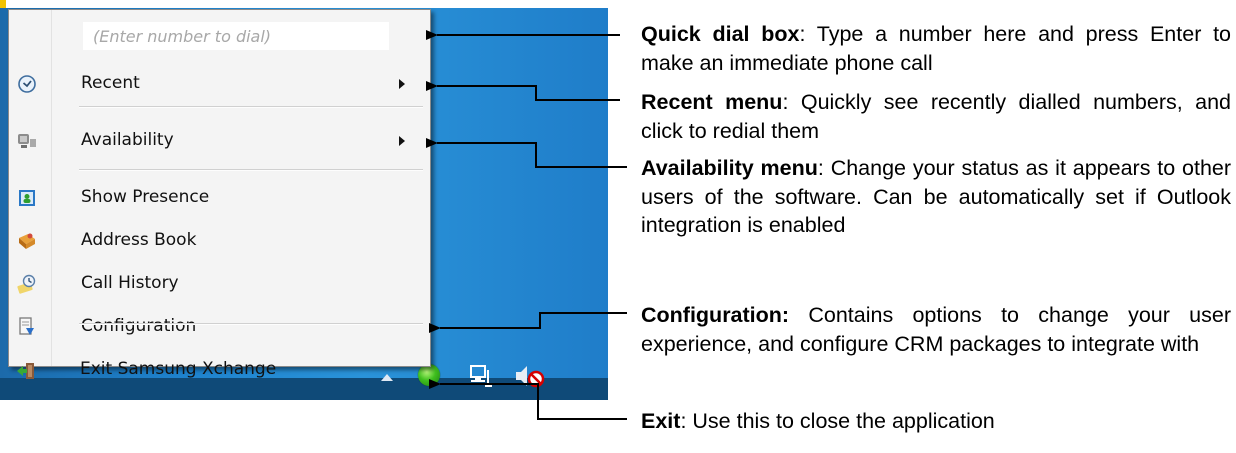 This screenshot has height=453, width=1236. I want to click on annotation-title: Recent menu, so click(712, 102).